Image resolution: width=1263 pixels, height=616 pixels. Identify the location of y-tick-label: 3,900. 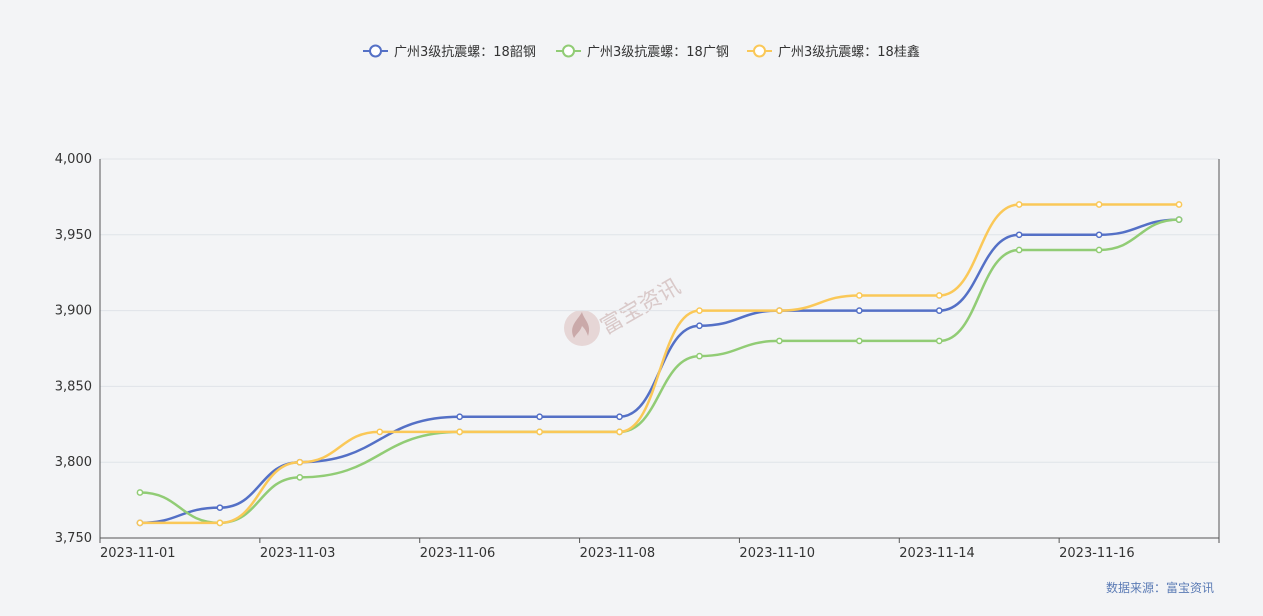
(73, 311).